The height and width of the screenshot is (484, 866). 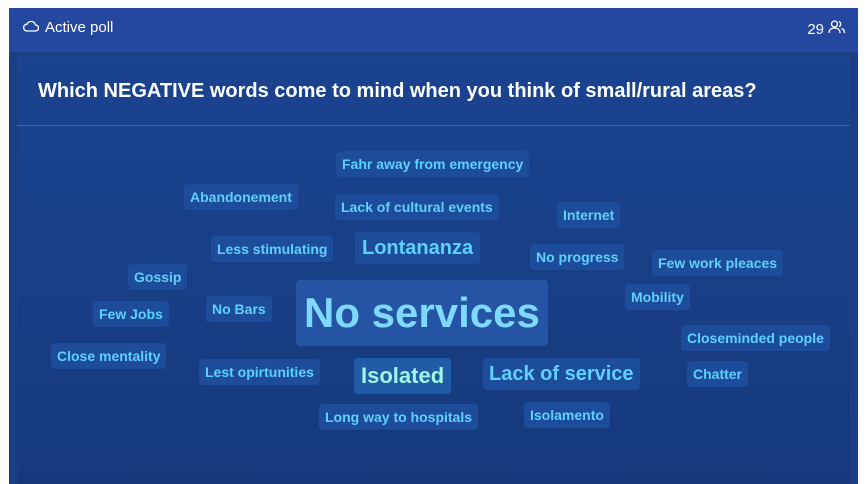 What do you see at coordinates (577, 257) in the screenshot?
I see `word-cloud-item: No progress` at bounding box center [577, 257].